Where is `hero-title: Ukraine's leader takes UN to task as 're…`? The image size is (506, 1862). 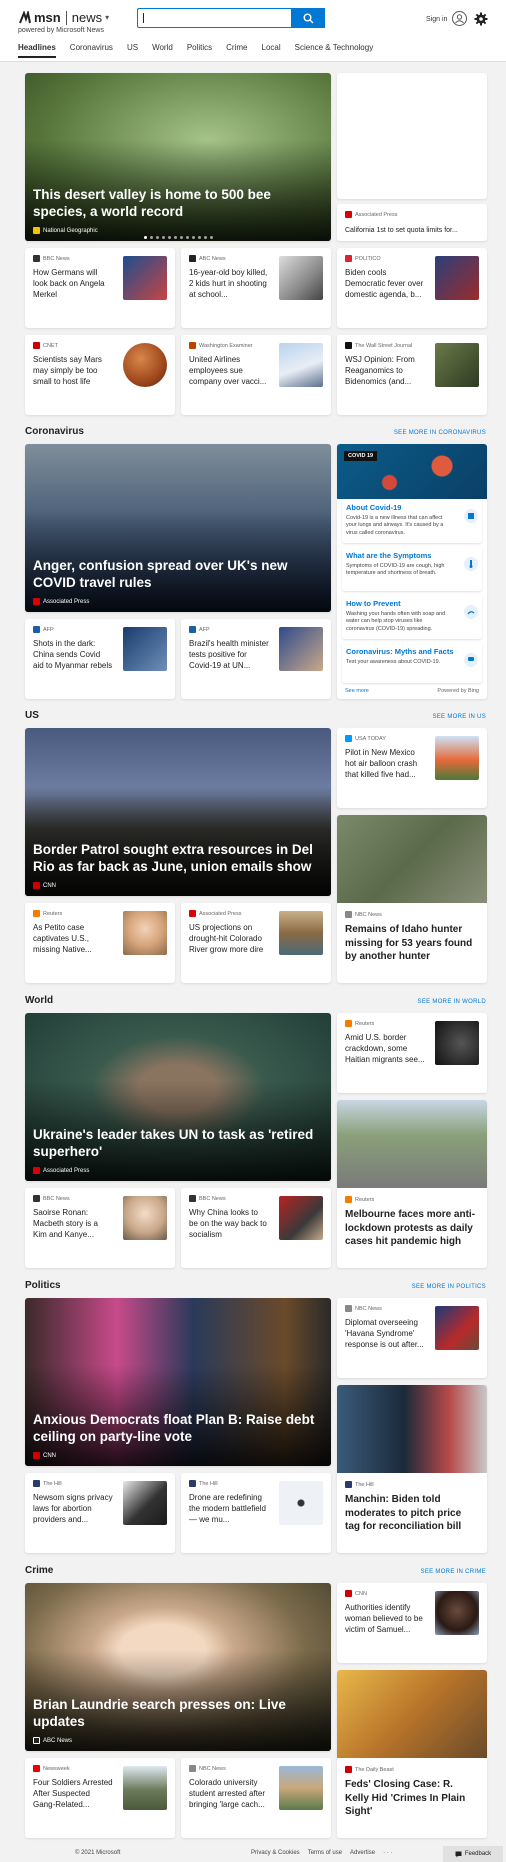
hero-title: Ukraine's leader takes UN to task as 're… is located at coordinates (173, 1143).